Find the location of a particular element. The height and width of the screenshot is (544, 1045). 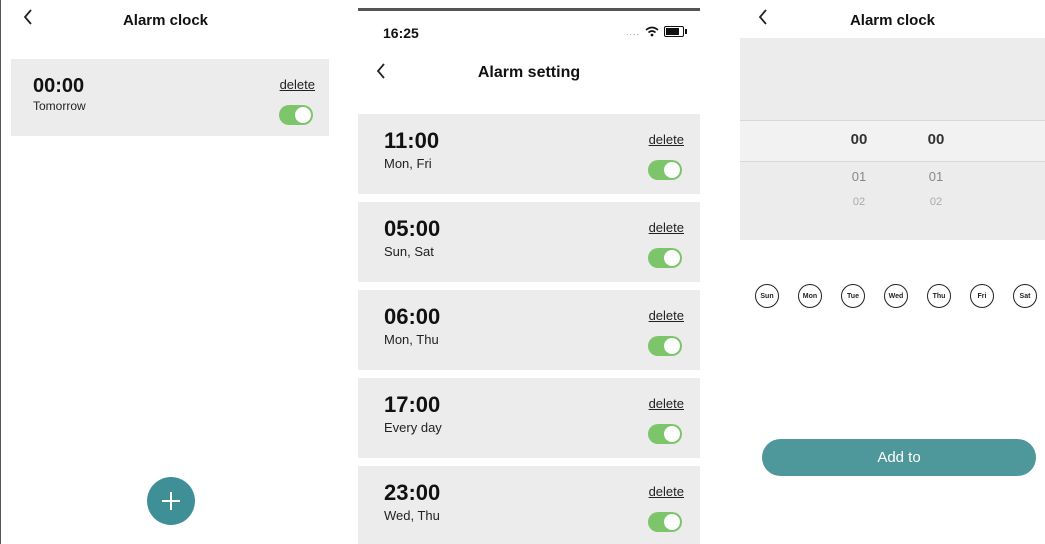

status-time: 16:25 is located at coordinates (401, 33).